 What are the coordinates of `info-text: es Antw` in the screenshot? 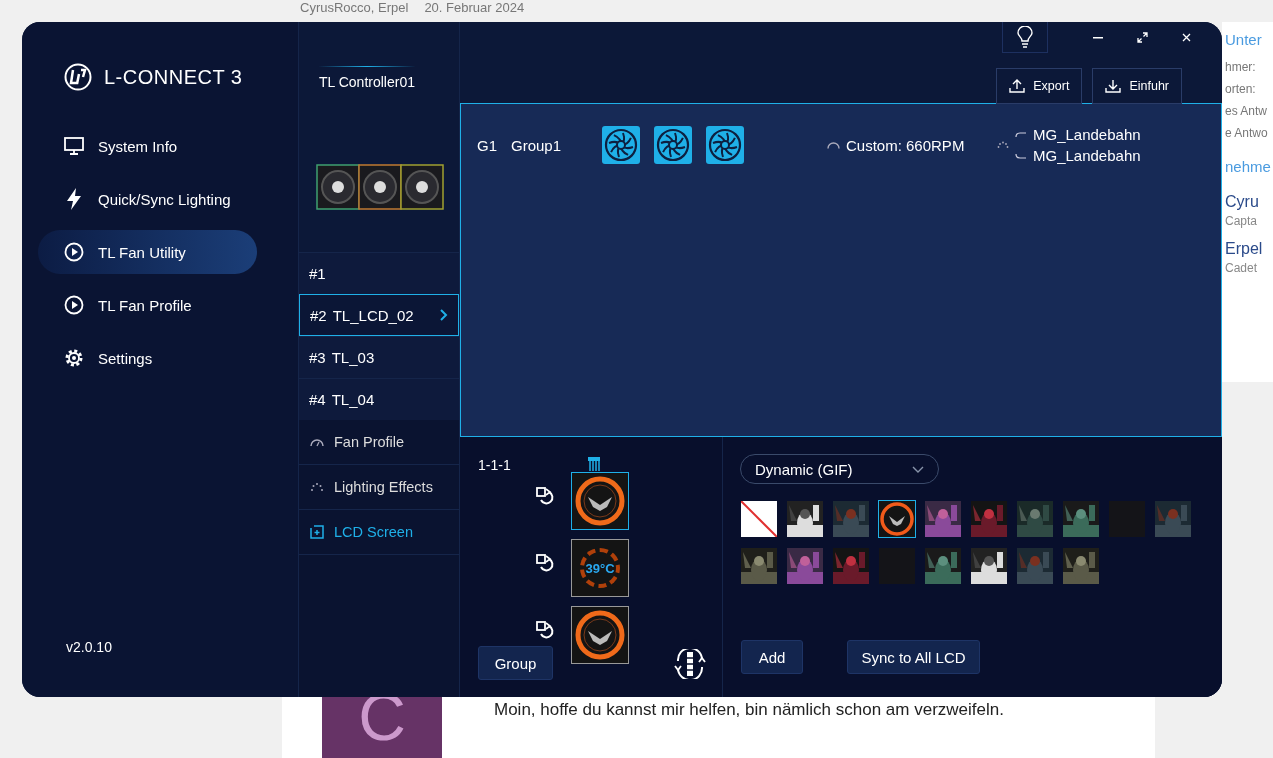 It's located at (1247, 111).